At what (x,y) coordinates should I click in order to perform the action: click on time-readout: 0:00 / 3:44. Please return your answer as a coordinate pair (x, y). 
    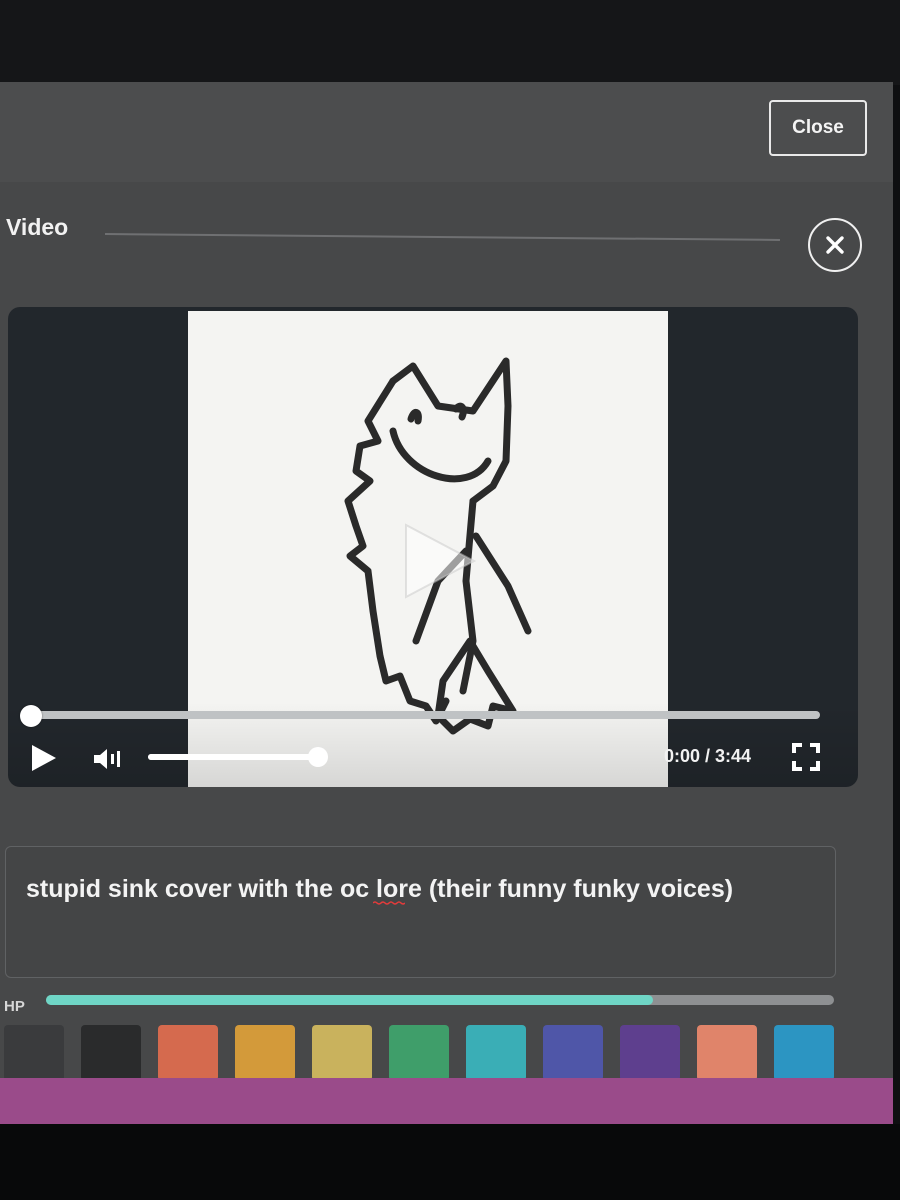
    Looking at the image, I should click on (708, 756).